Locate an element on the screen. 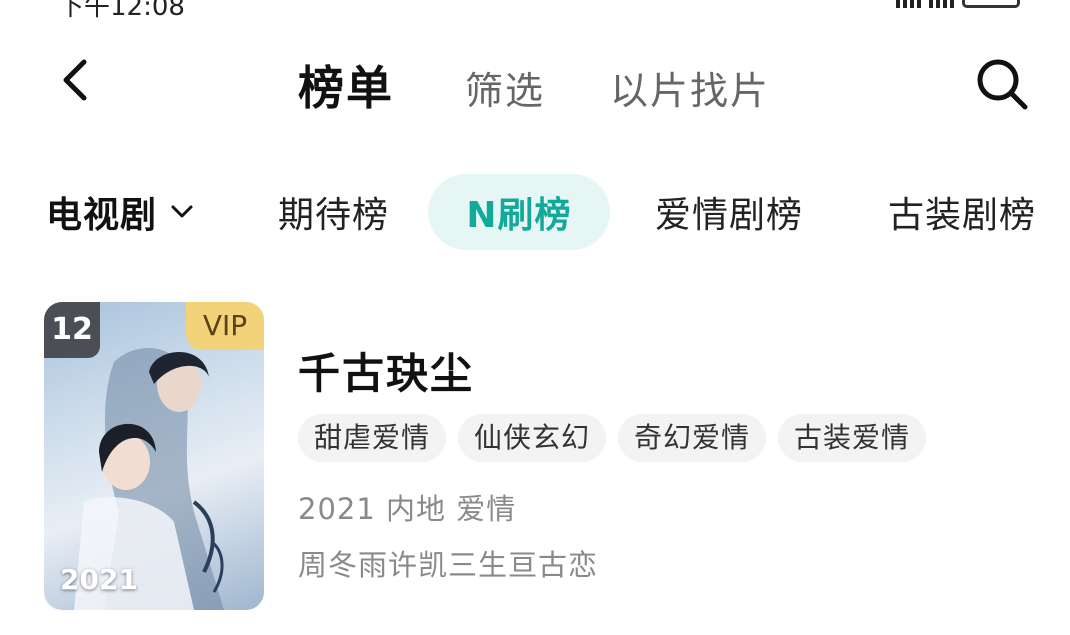 The height and width of the screenshot is (635, 1070). poster-image: 12 VIP 2021 is located at coordinates (154, 456).